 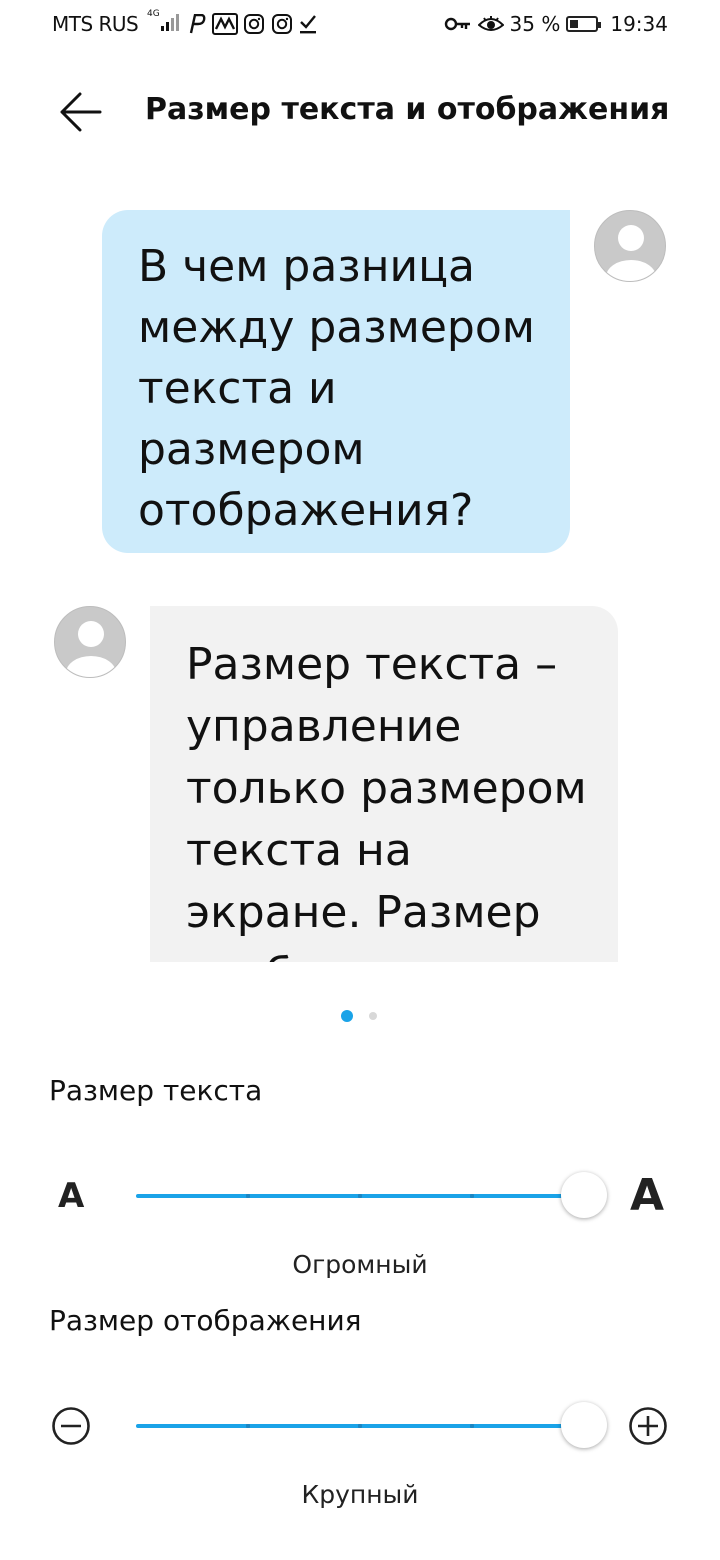 I want to click on display-size-slider, so click(x=371, y=1425).